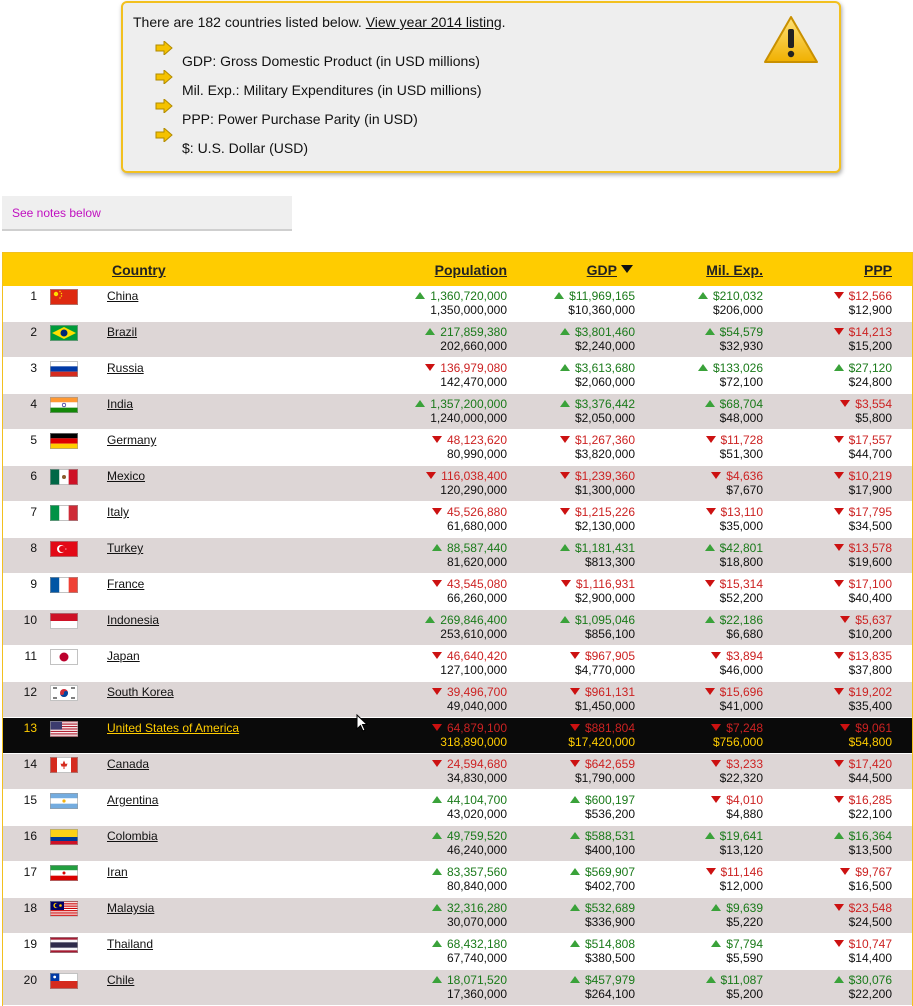  Describe the element at coordinates (125, 584) in the screenshot. I see `country-link: France` at that location.